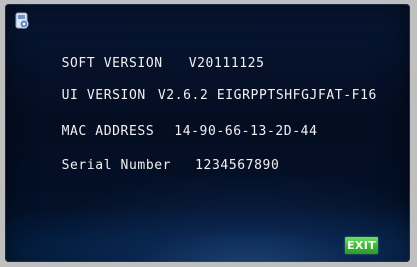 The image size is (417, 267). What do you see at coordinates (361, 245) in the screenshot?
I see `exit-button: EXIT` at bounding box center [361, 245].